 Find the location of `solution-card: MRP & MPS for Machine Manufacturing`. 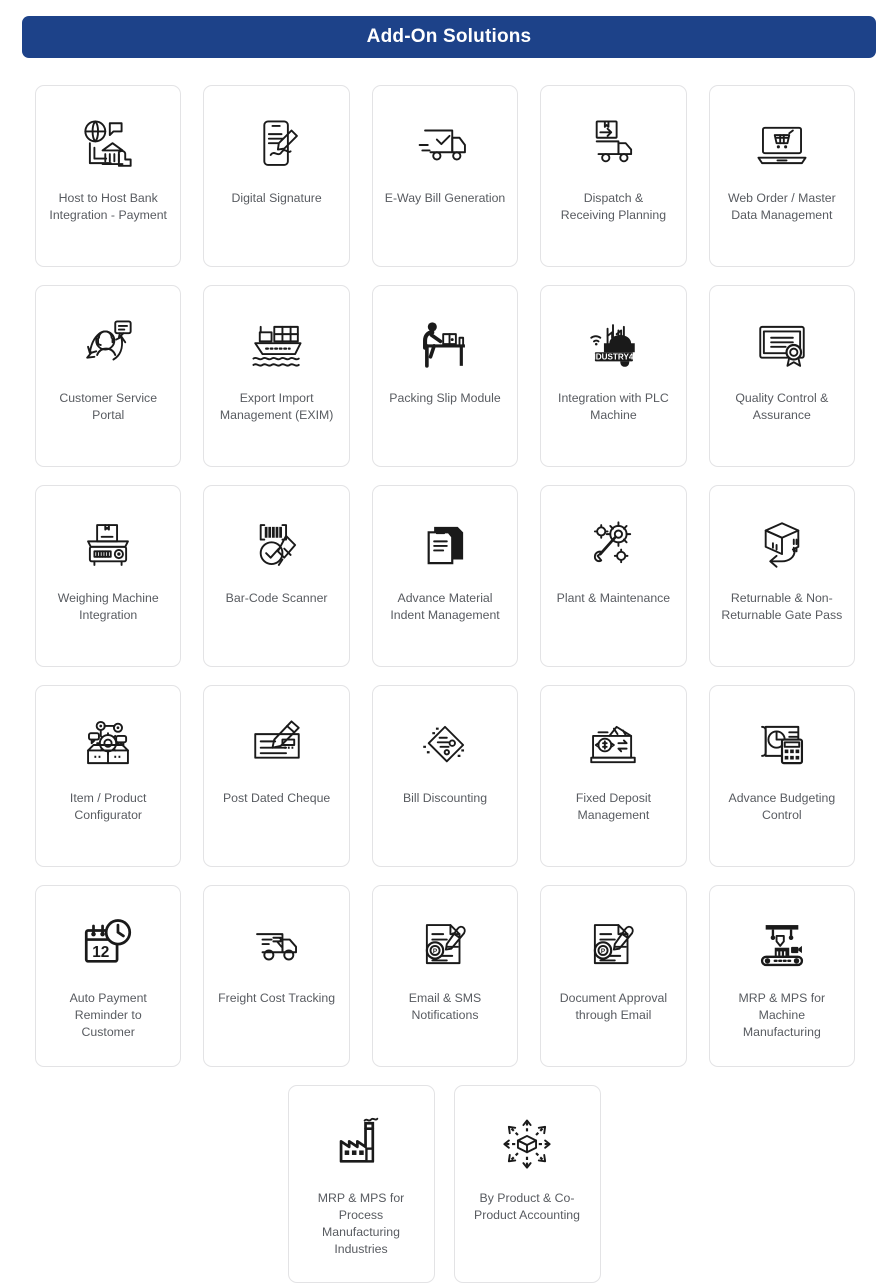

solution-card: MRP & MPS for Machine Manufacturing is located at coordinates (782, 976).